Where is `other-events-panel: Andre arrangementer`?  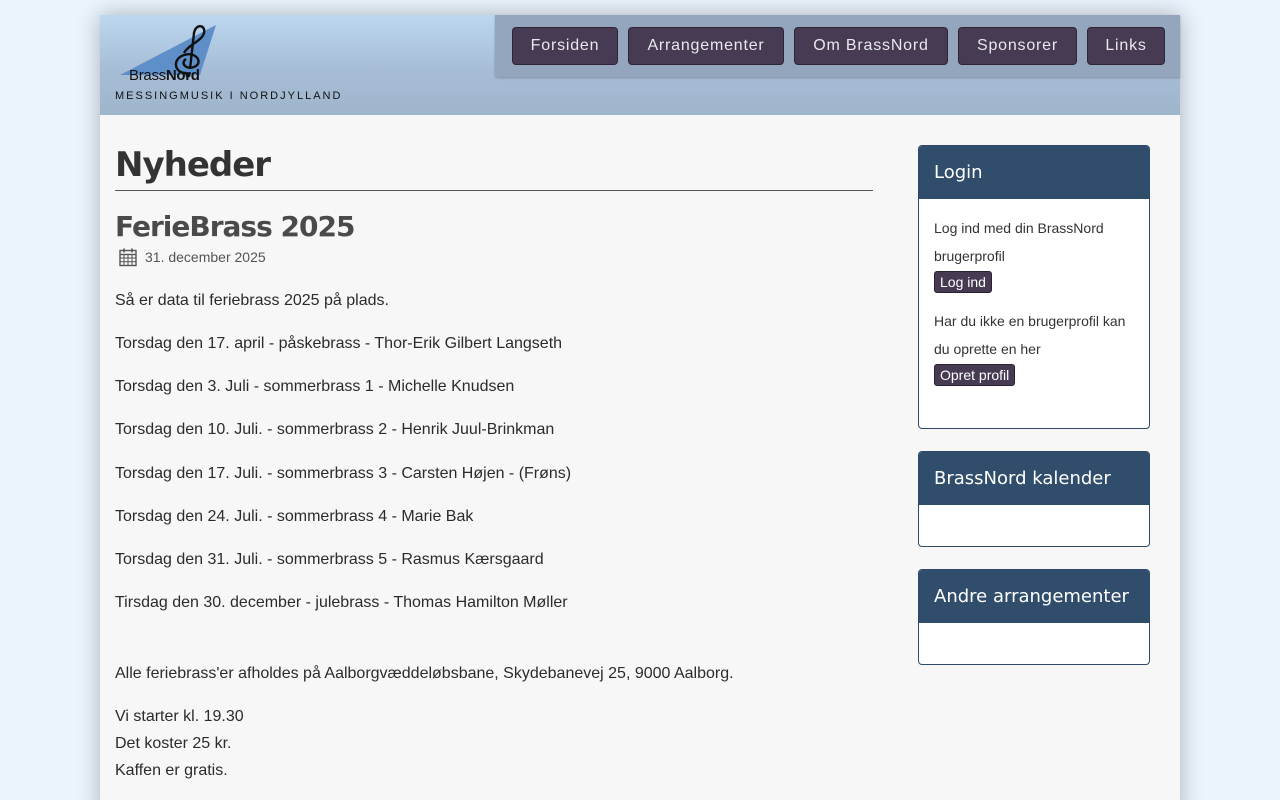 other-events-panel: Andre arrangementer is located at coordinates (1034, 617).